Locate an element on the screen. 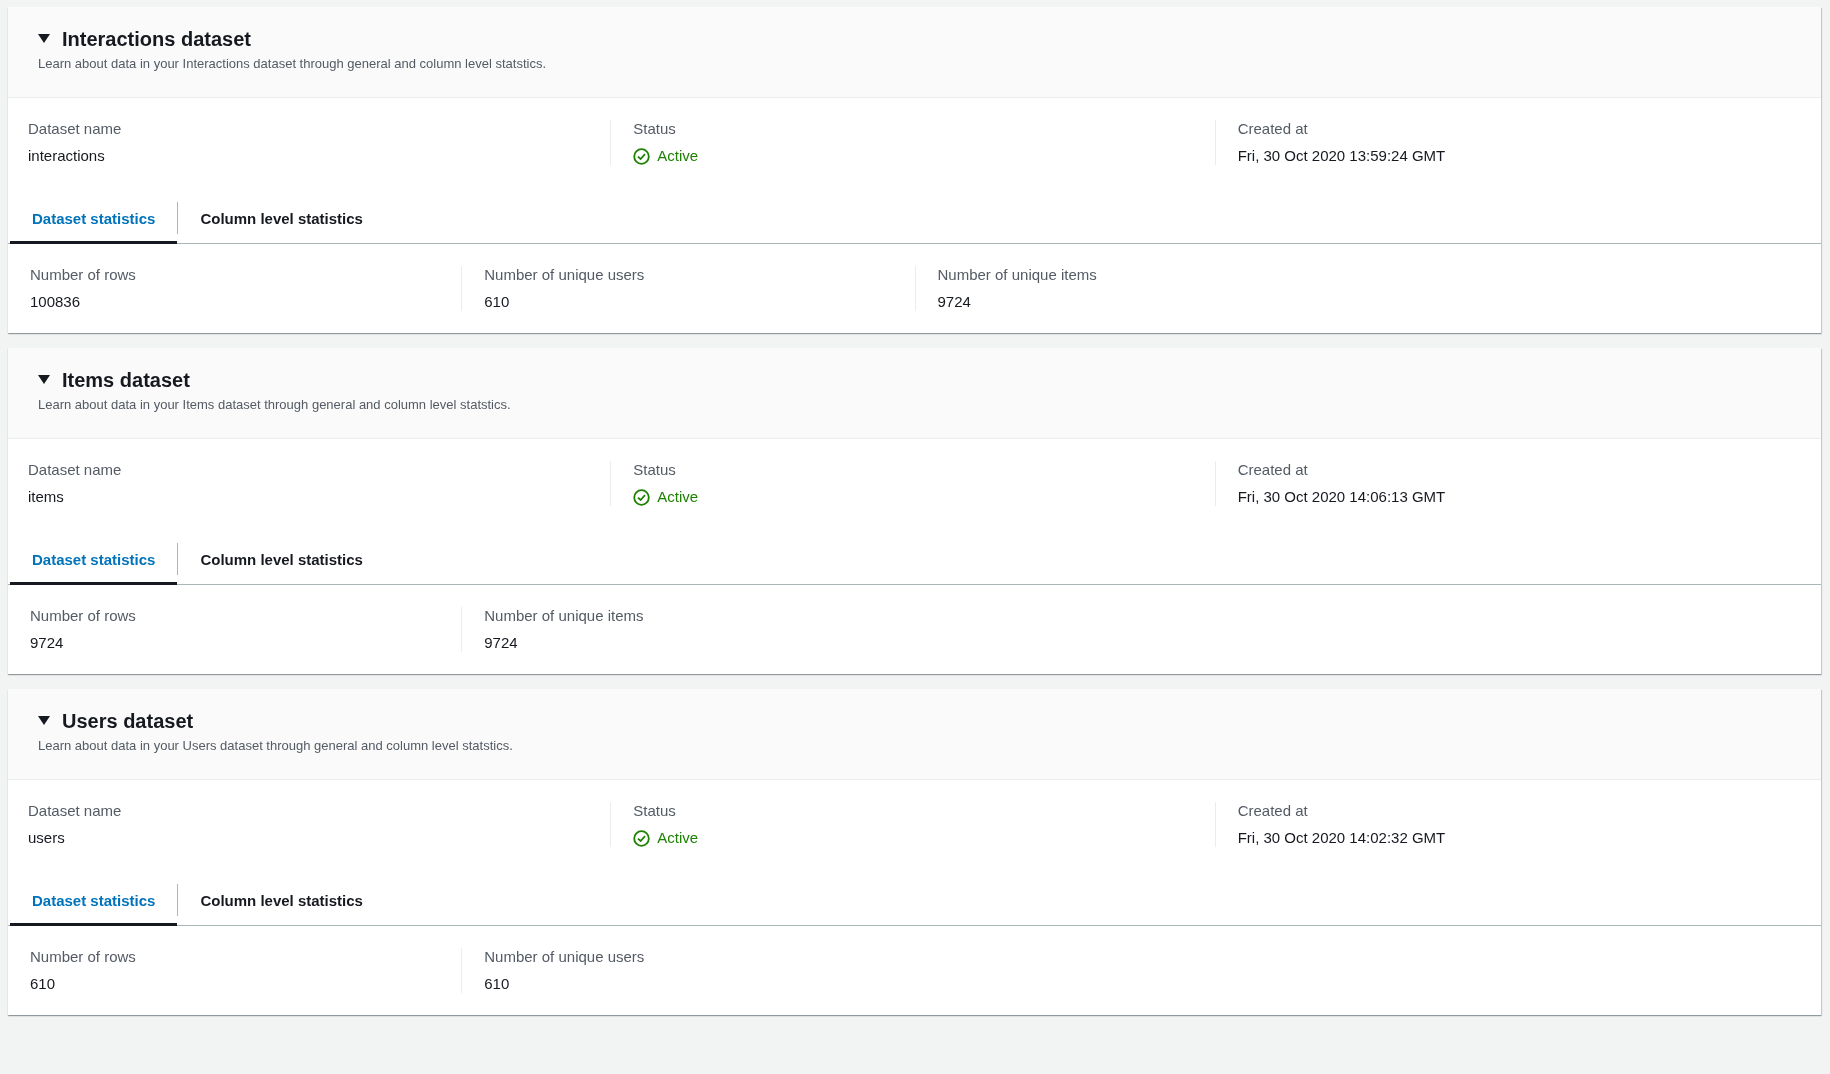  field-value: Fri, 30 Oct 2020 13:59:24 GMT is located at coordinates (1342, 156).